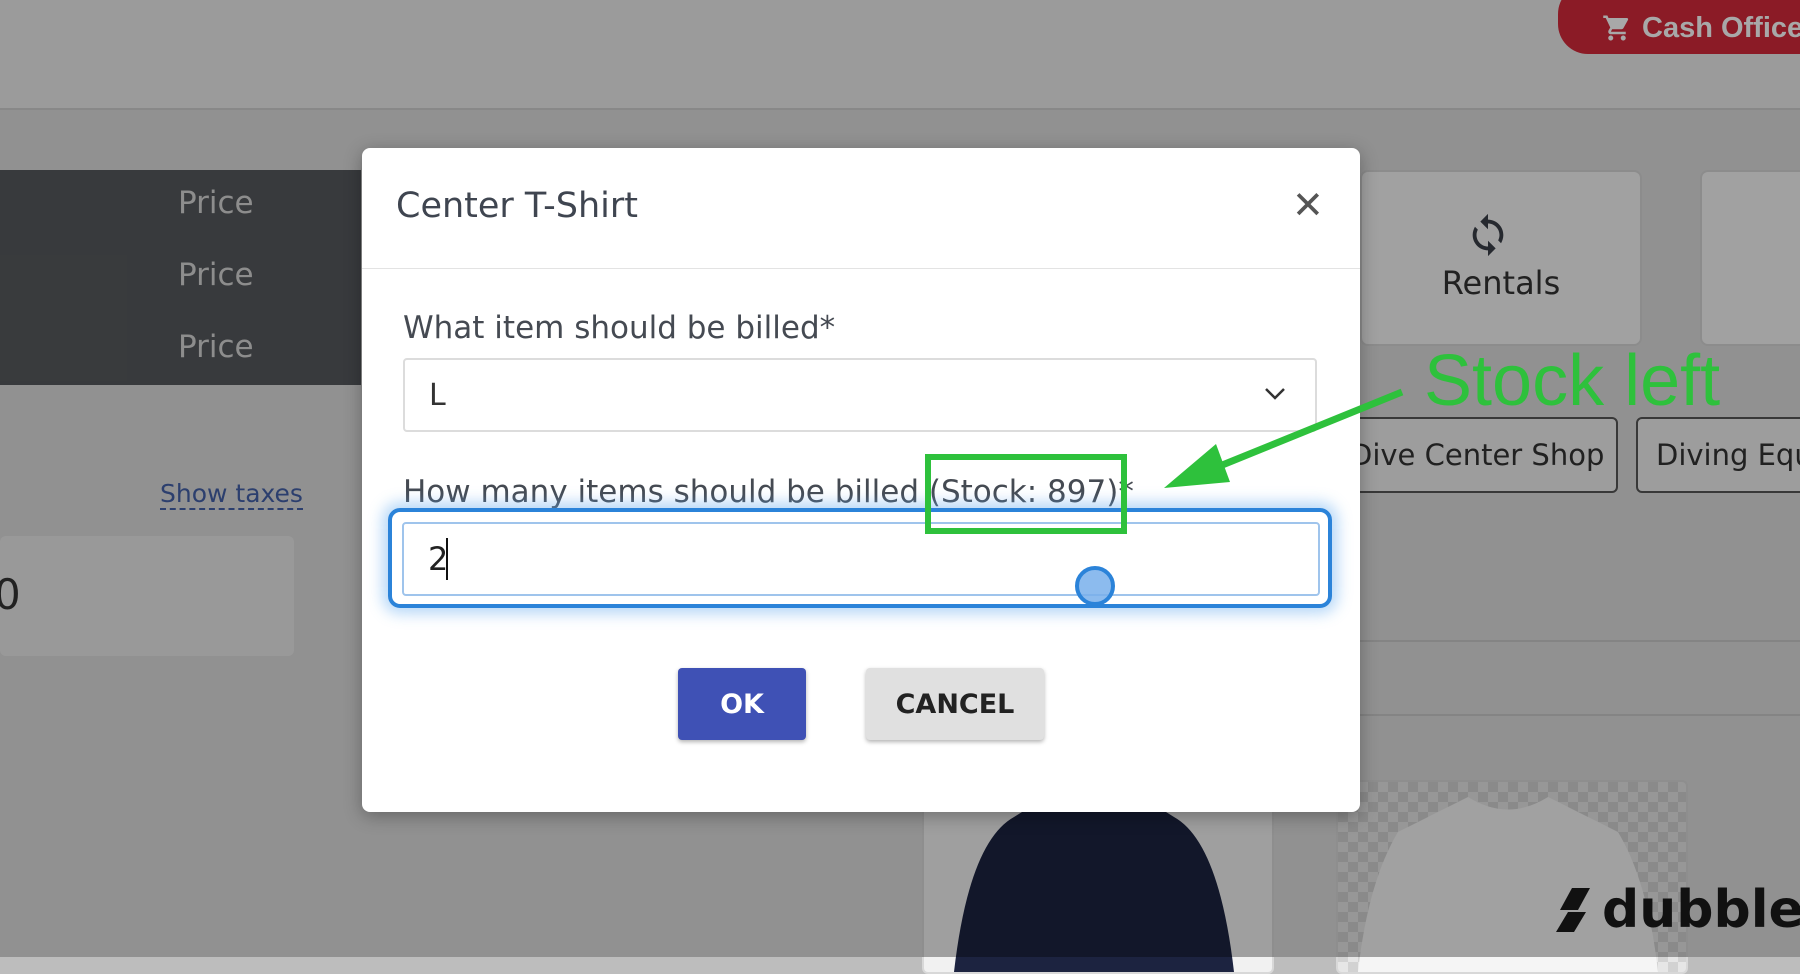 Image resolution: width=1800 pixels, height=974 pixels. Describe the element at coordinates (1308, 205) in the screenshot. I see `close-icon: ✕` at that location.